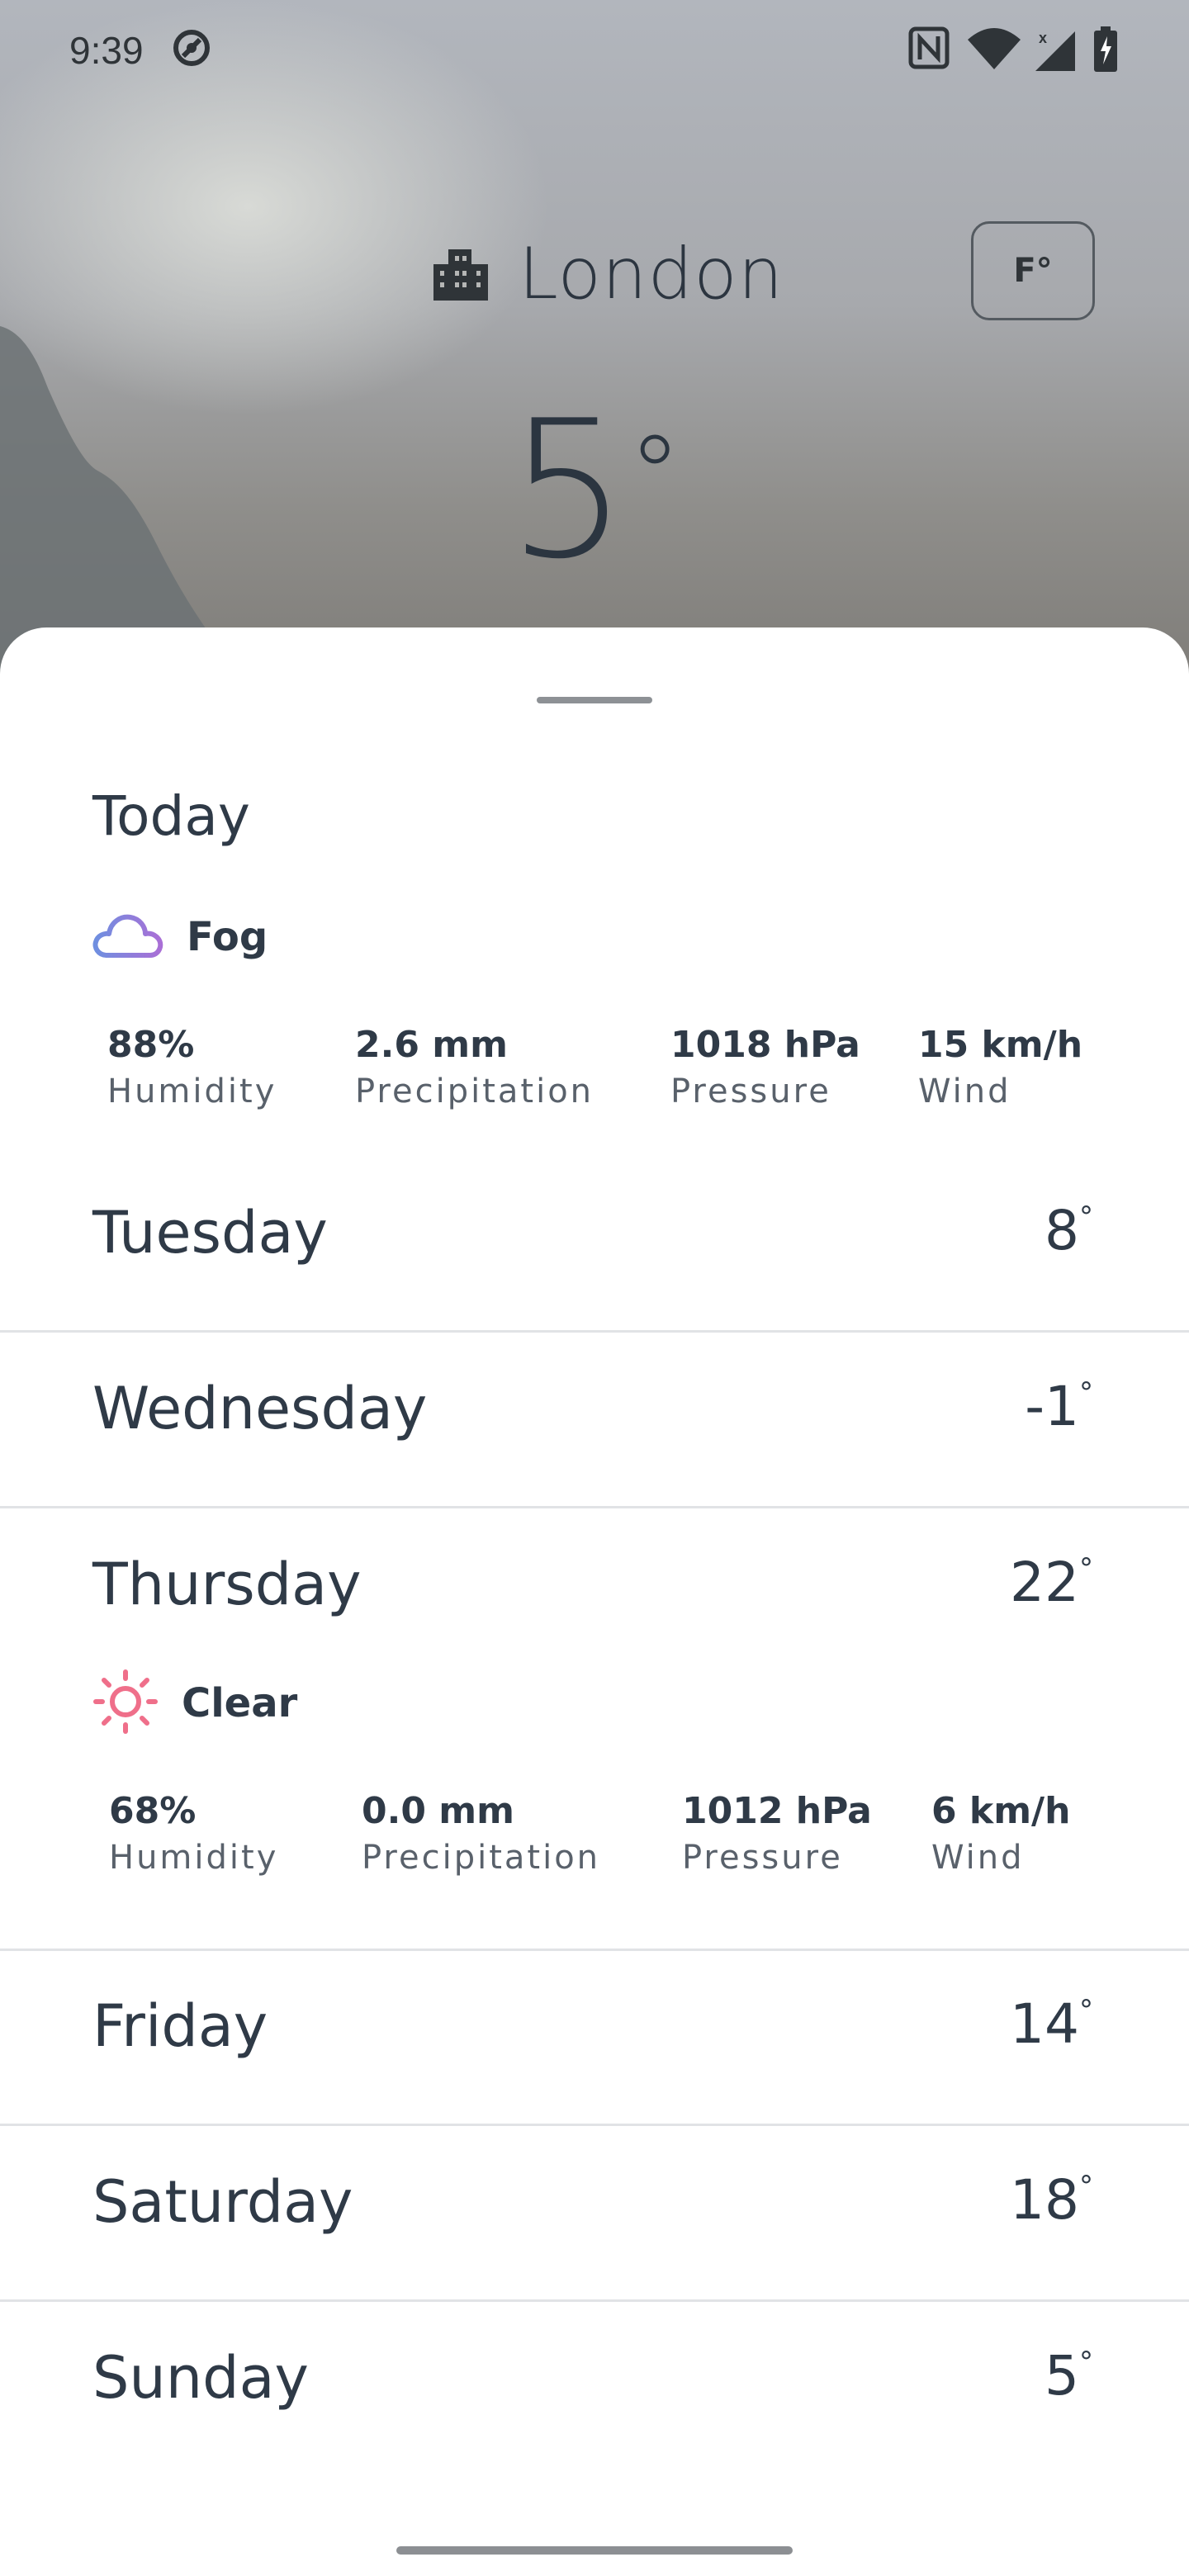  I want to click on sheet-drag-handle, so click(594, 700).